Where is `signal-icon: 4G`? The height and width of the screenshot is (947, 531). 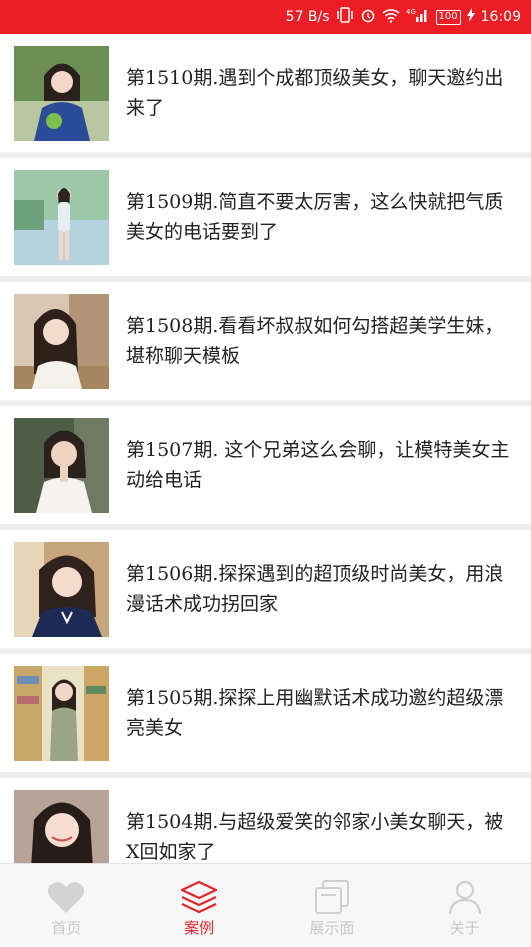 signal-icon: 4G is located at coordinates (418, 17).